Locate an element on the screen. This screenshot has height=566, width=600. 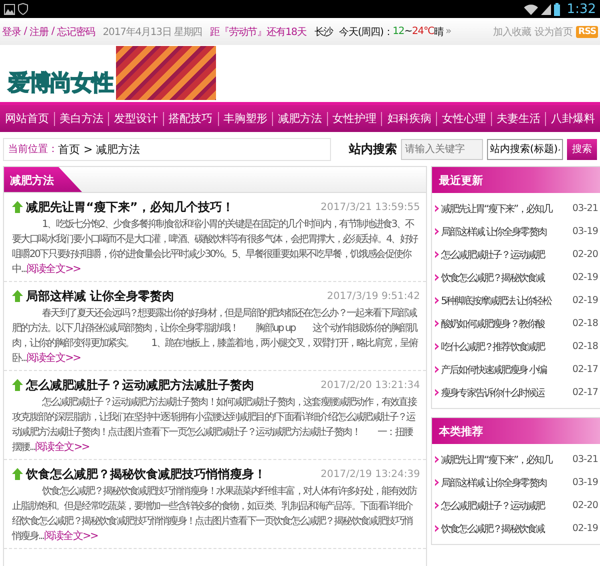
account-link: 注册 is located at coordinates (39, 31).